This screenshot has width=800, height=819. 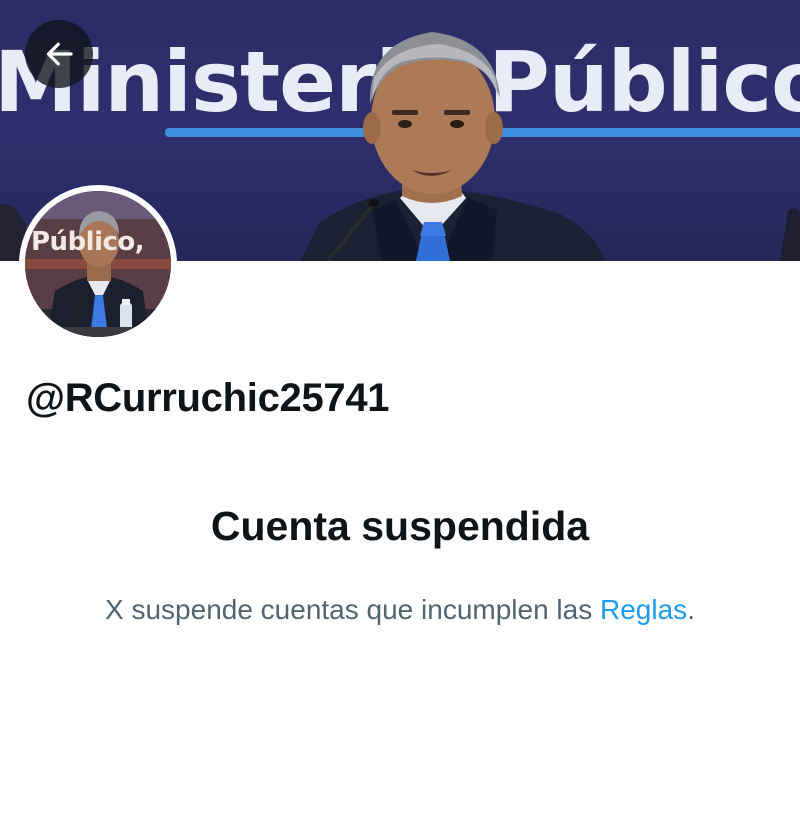 I want to click on suspension-title: Cuenta suspendida, so click(x=400, y=526).